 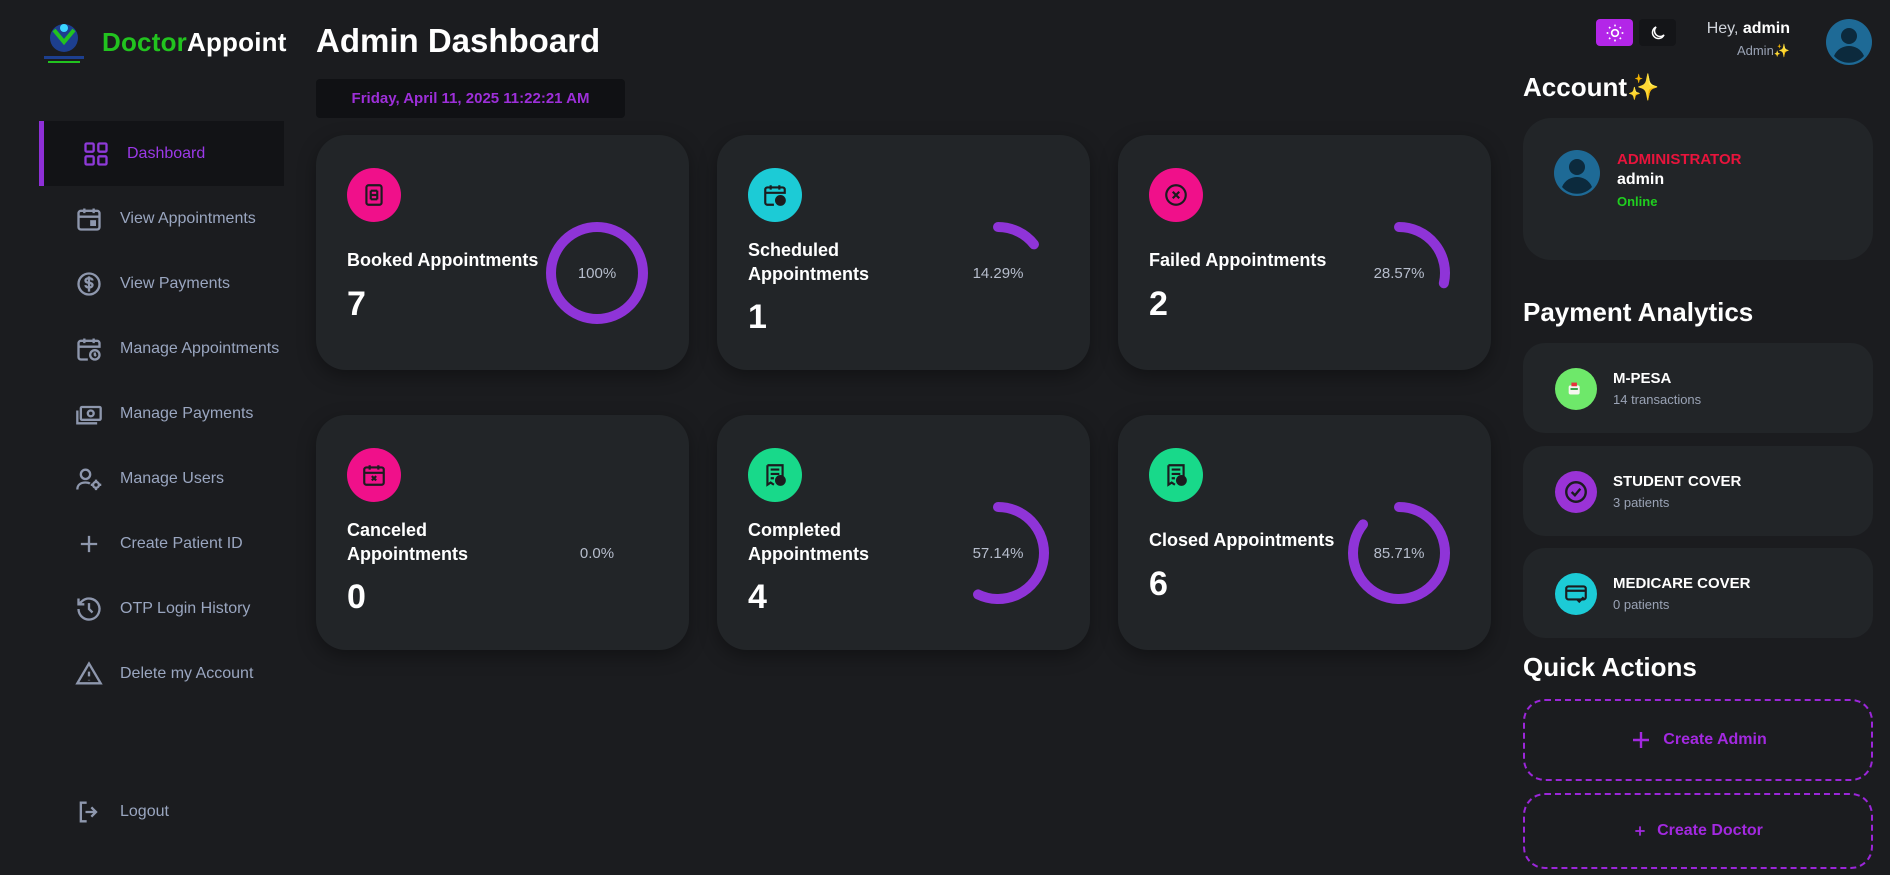 What do you see at coordinates (89, 283) in the screenshot?
I see `dollar-circle-icon` at bounding box center [89, 283].